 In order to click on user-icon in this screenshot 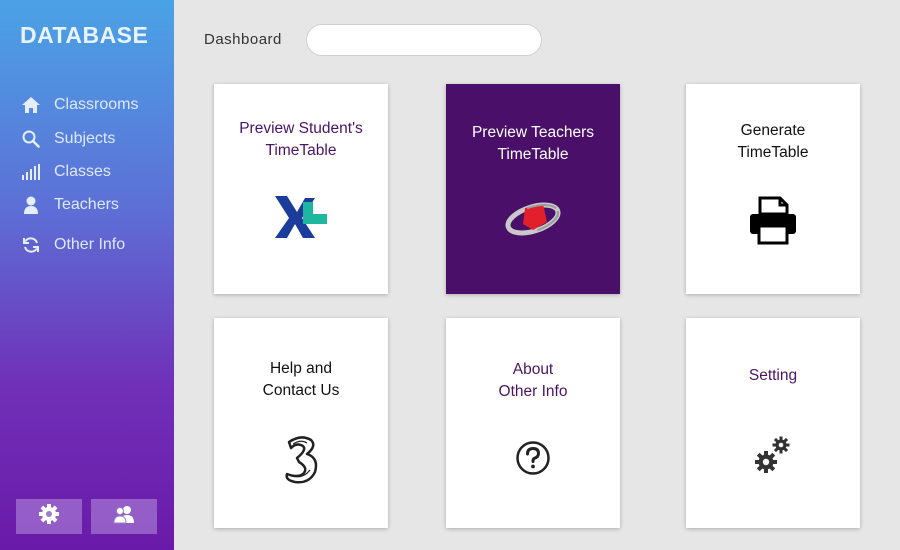, I will do `click(31, 205)`.